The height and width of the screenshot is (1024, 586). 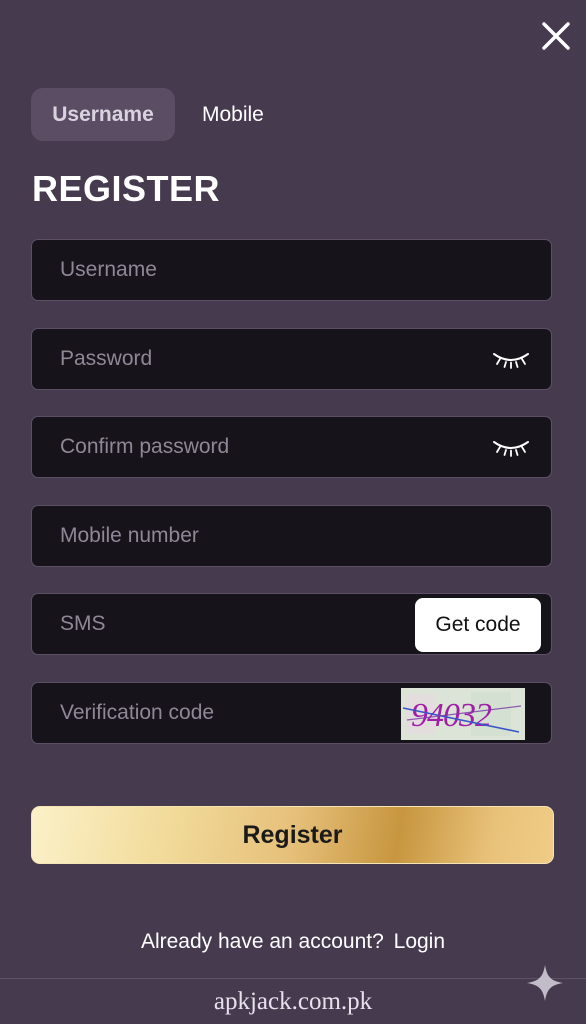 What do you see at coordinates (126, 188) in the screenshot?
I see `page-title: REGISTER` at bounding box center [126, 188].